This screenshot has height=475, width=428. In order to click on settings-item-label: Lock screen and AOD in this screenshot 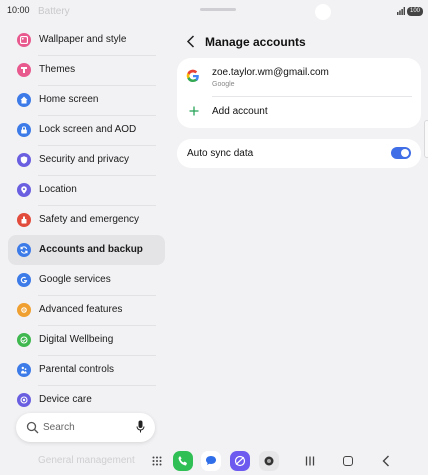, I will do `click(88, 129)`.